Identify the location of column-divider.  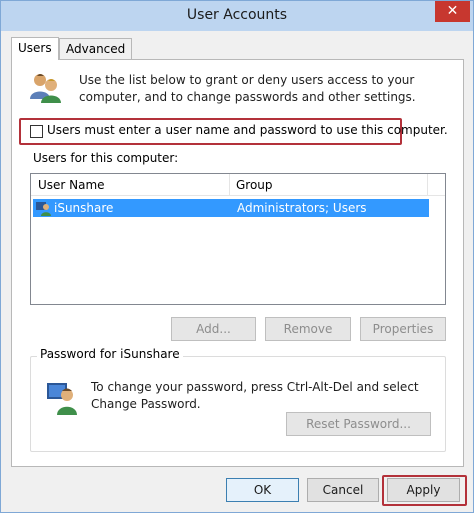
(427, 185).